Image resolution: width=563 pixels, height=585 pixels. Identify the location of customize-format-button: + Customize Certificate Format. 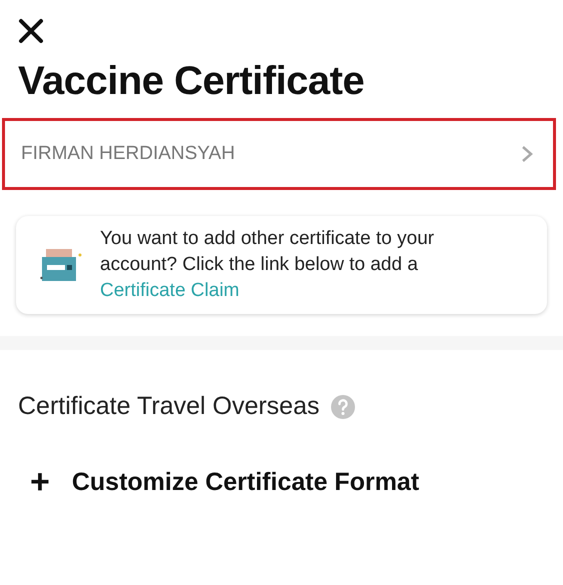
(225, 482).